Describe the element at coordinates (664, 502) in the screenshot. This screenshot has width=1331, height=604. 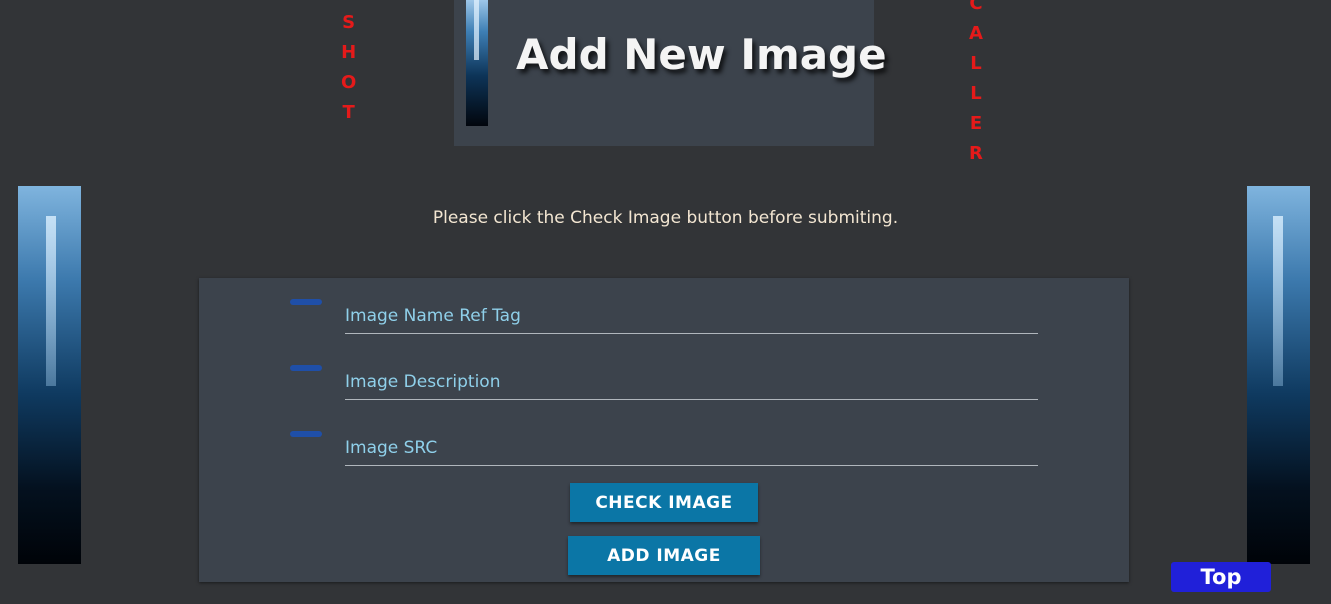
I see `check-image-button: Check Image` at that location.